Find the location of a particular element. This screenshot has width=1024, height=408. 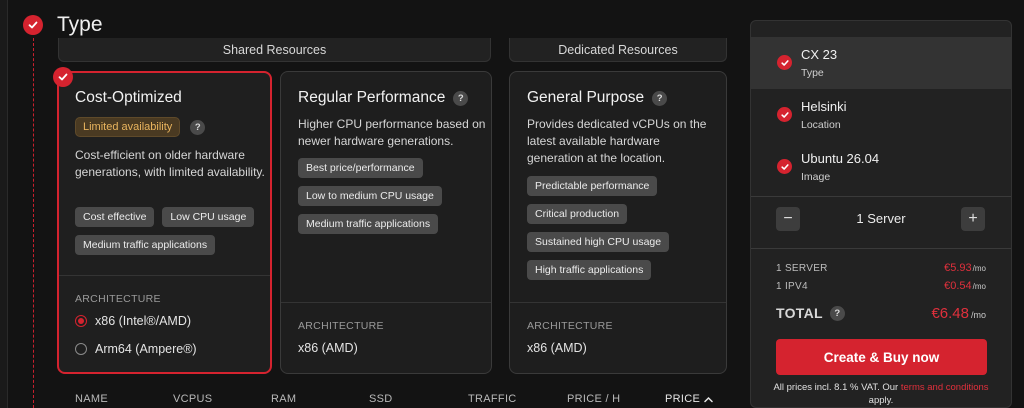

arch-option-x86: x86 (Intel®/AMD) is located at coordinates (133, 321).